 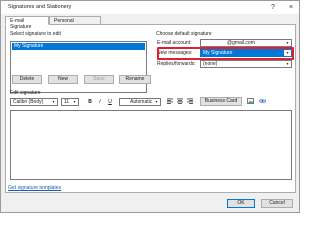 I want to click on replies-label: Replies/forwards:, so click(x=176, y=64).